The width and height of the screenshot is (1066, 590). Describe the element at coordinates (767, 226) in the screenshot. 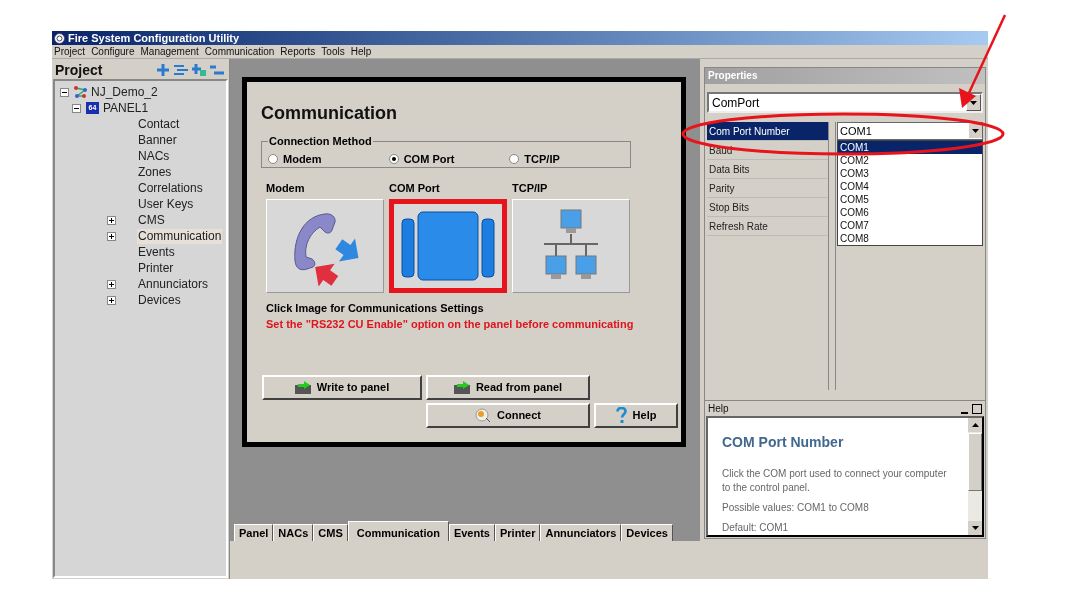

I see `property-name: Refresh Rate` at that location.